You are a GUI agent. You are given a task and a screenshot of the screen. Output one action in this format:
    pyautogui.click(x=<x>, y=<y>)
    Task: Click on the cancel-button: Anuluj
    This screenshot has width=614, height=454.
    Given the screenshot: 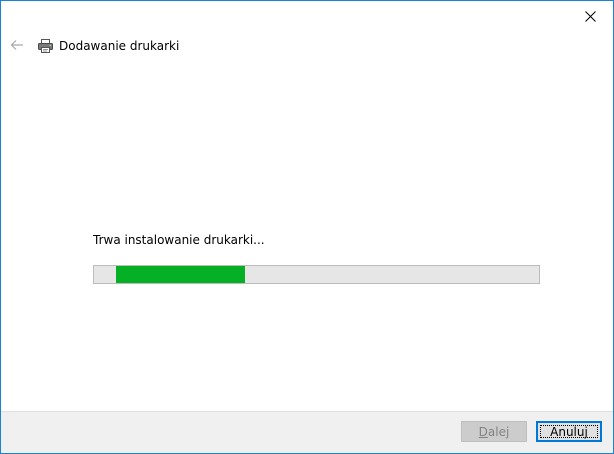 What is the action you would take?
    pyautogui.click(x=569, y=431)
    